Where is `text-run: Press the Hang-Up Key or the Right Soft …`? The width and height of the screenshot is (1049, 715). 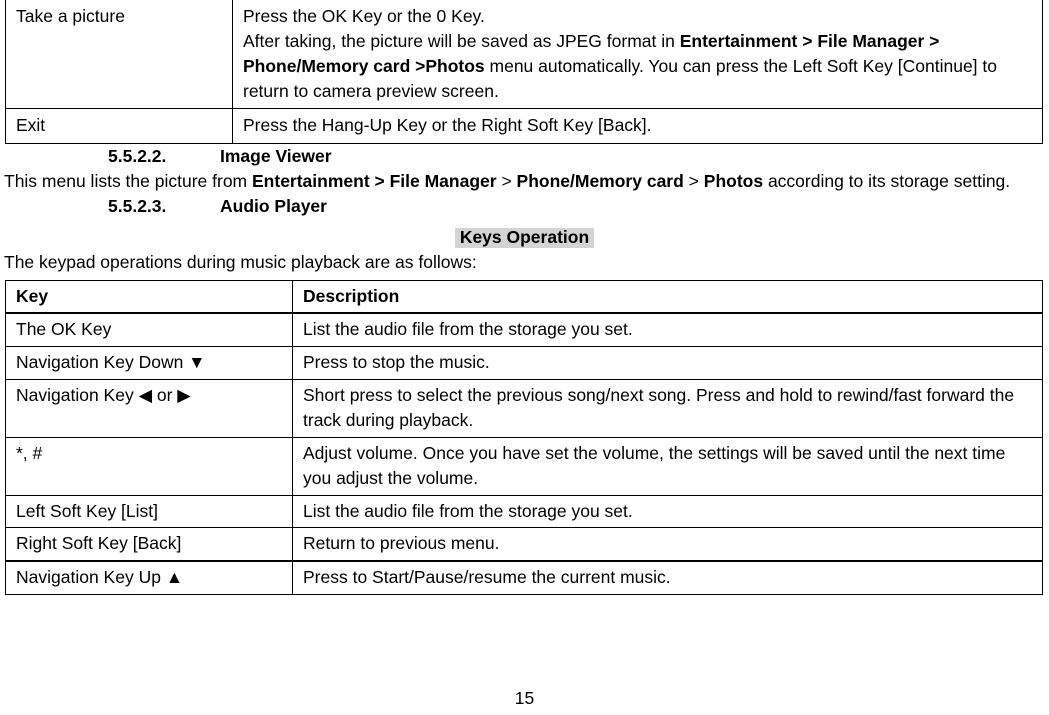 text-run: Press the Hang-Up Key or the Right Soft … is located at coordinates (447, 125).